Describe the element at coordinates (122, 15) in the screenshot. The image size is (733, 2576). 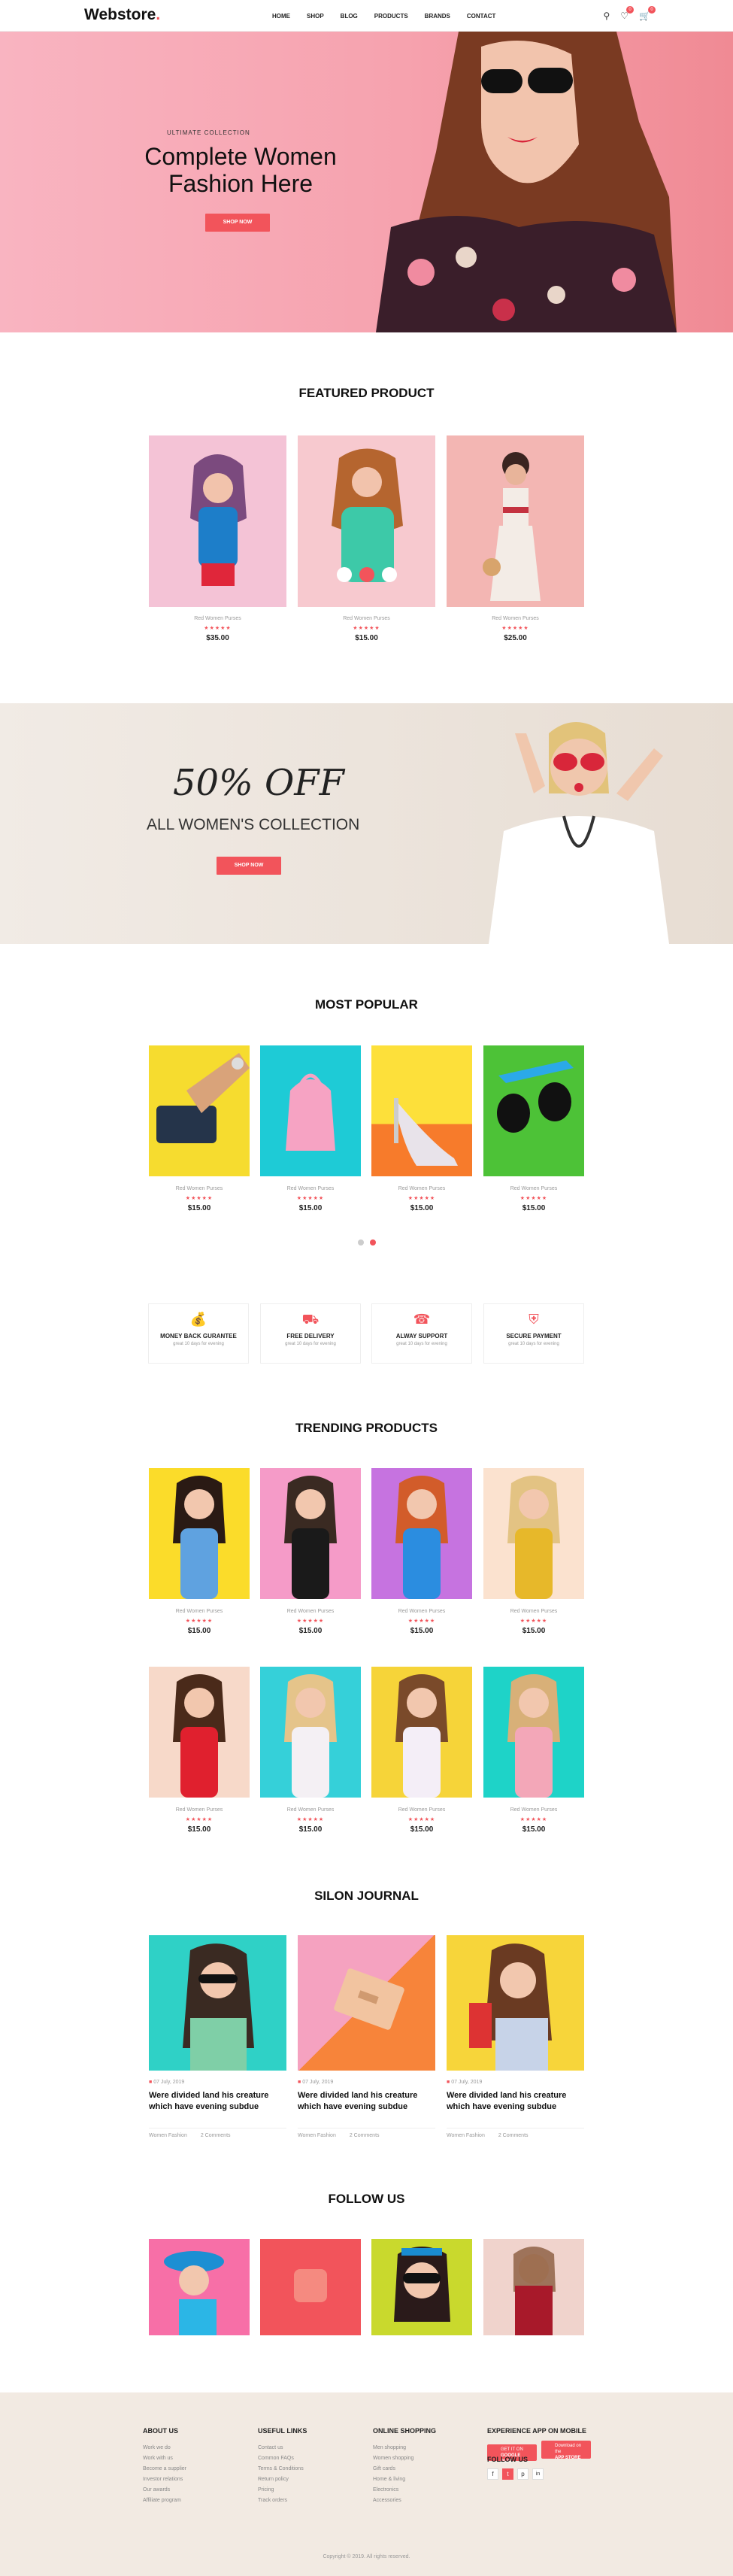
I see `logo: Webstore.` at that location.